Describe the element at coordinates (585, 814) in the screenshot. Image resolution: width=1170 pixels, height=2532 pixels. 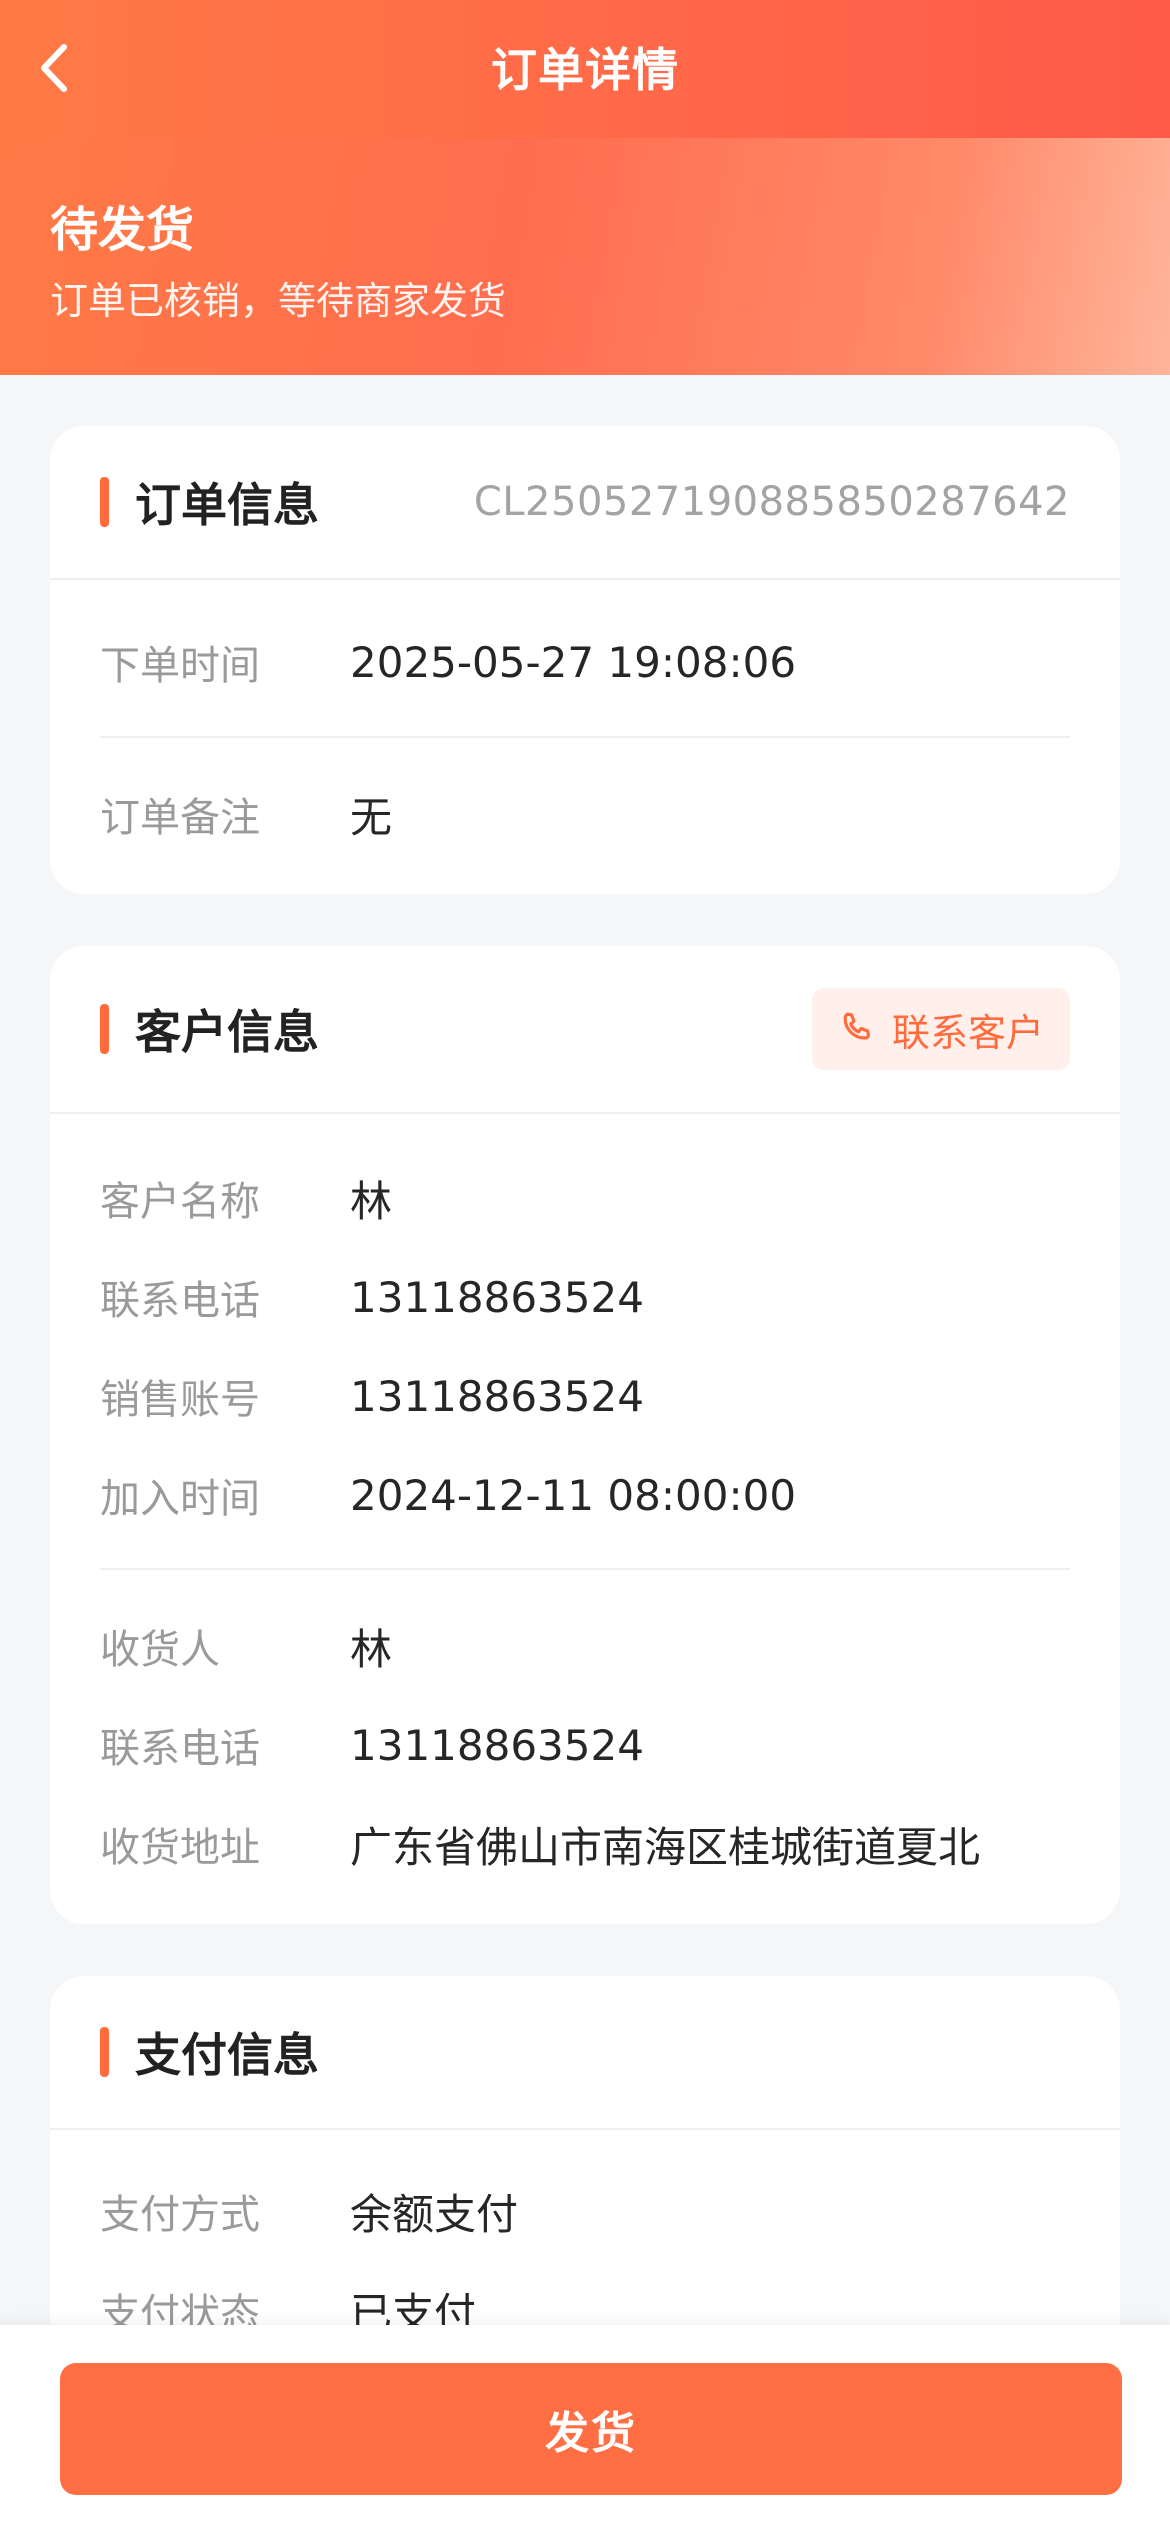
I see `order-remark-row: 订单备注 无` at that location.